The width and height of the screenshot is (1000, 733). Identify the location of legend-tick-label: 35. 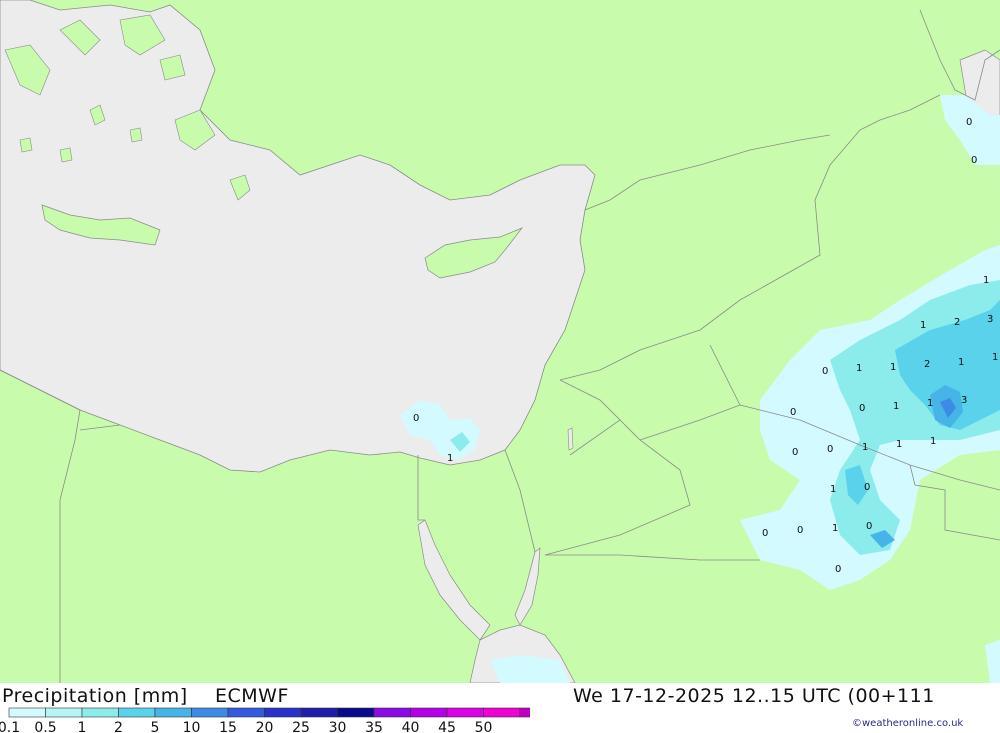
(374, 726).